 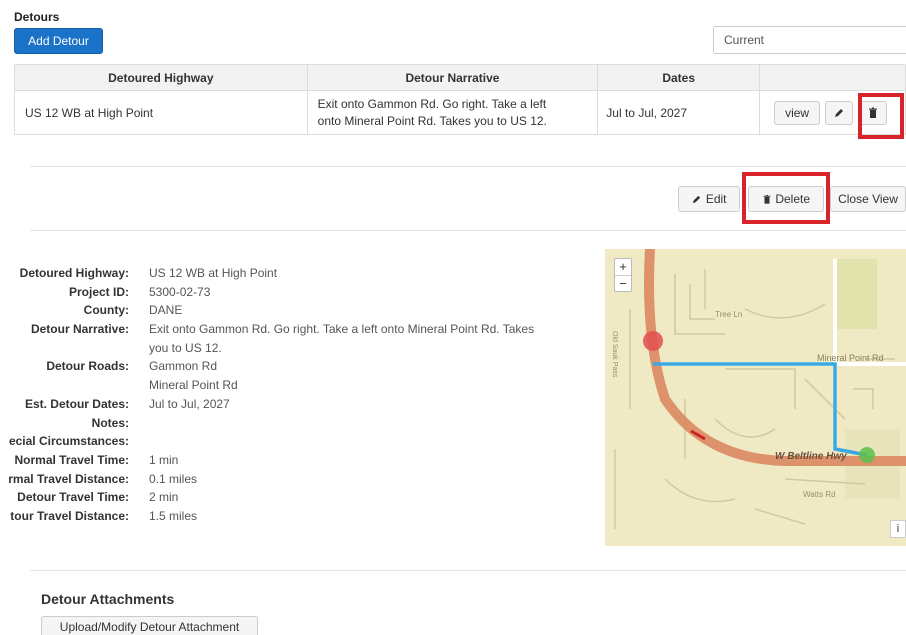 I want to click on upload-attachment-button: Upload/Modify Detour Attachment, so click(x=149, y=625).